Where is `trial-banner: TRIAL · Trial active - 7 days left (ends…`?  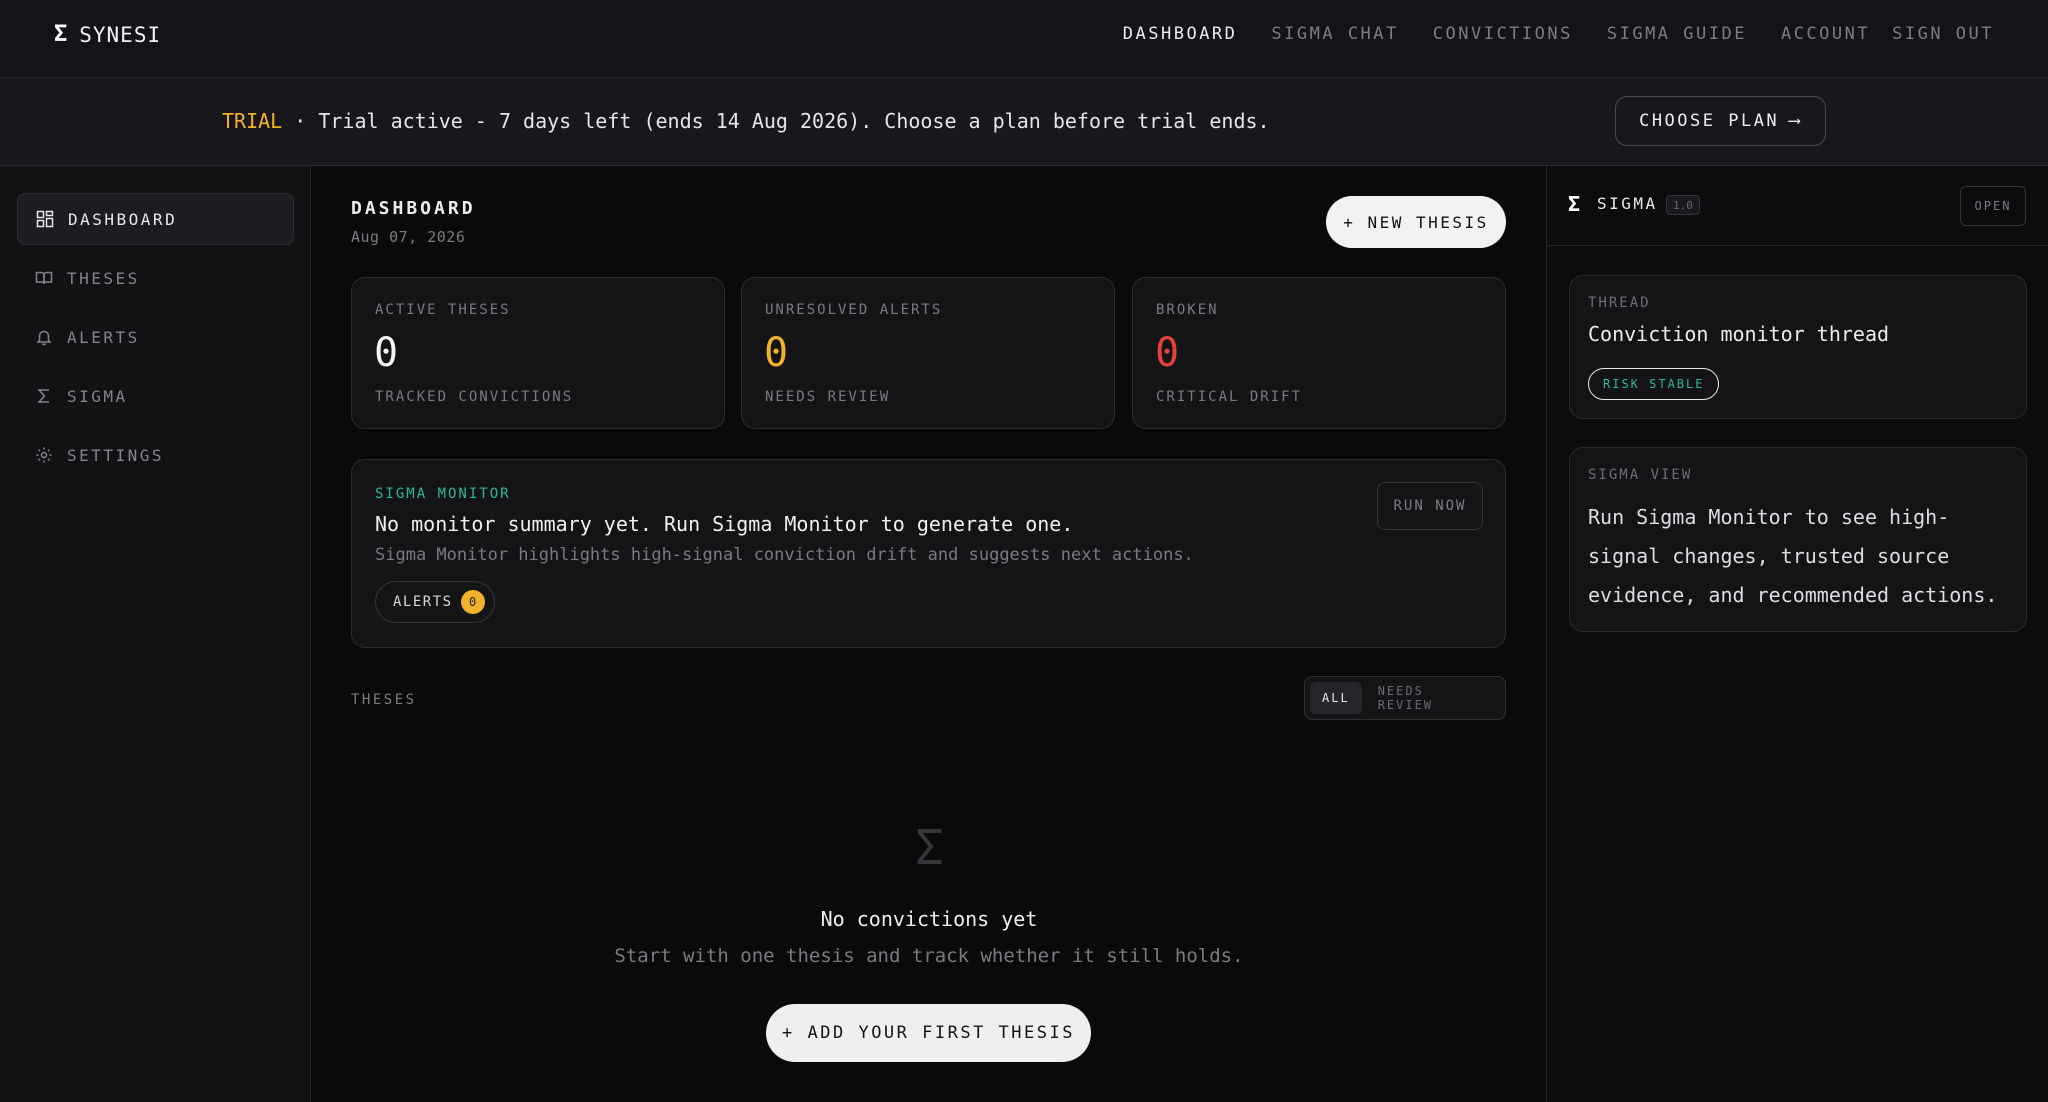
trial-banner: TRIAL · Trial active - 7 days left (ends… is located at coordinates (1024, 122).